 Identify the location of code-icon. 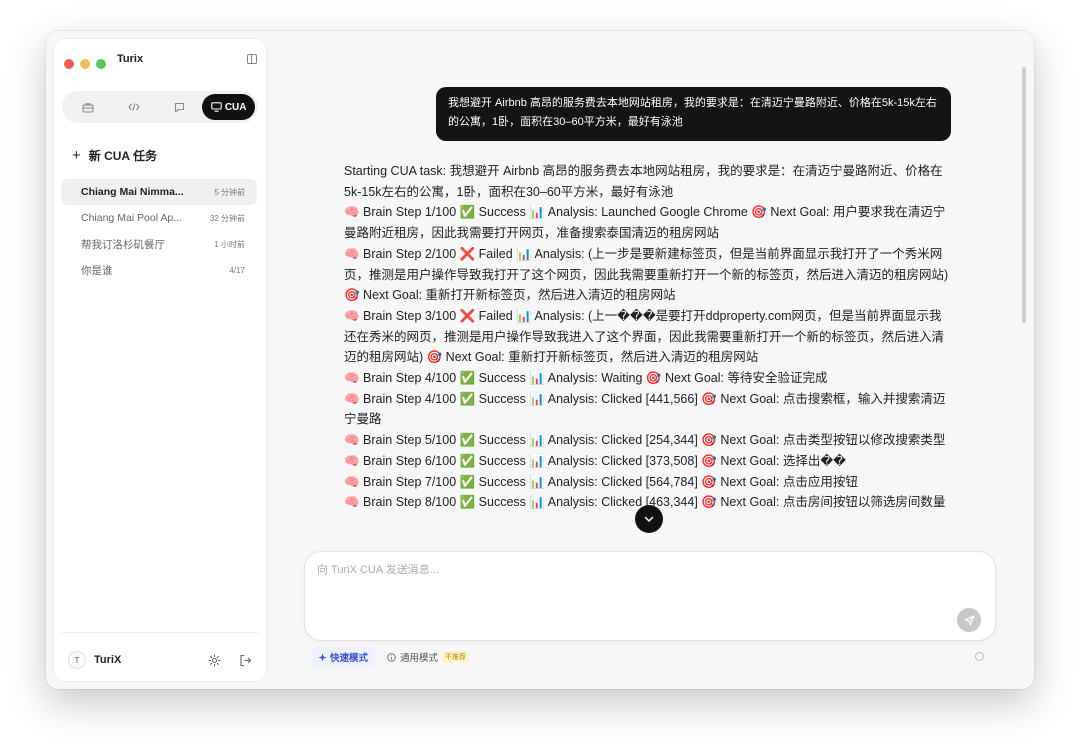
(133, 107).